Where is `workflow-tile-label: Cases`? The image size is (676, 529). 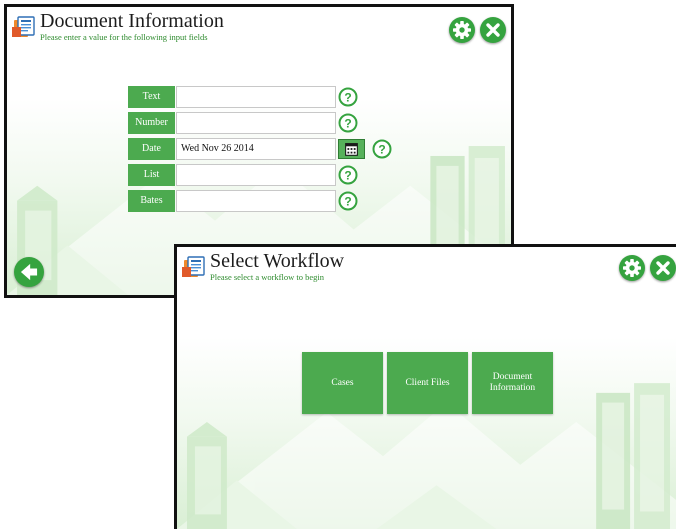
workflow-tile-label: Cases is located at coordinates (342, 382).